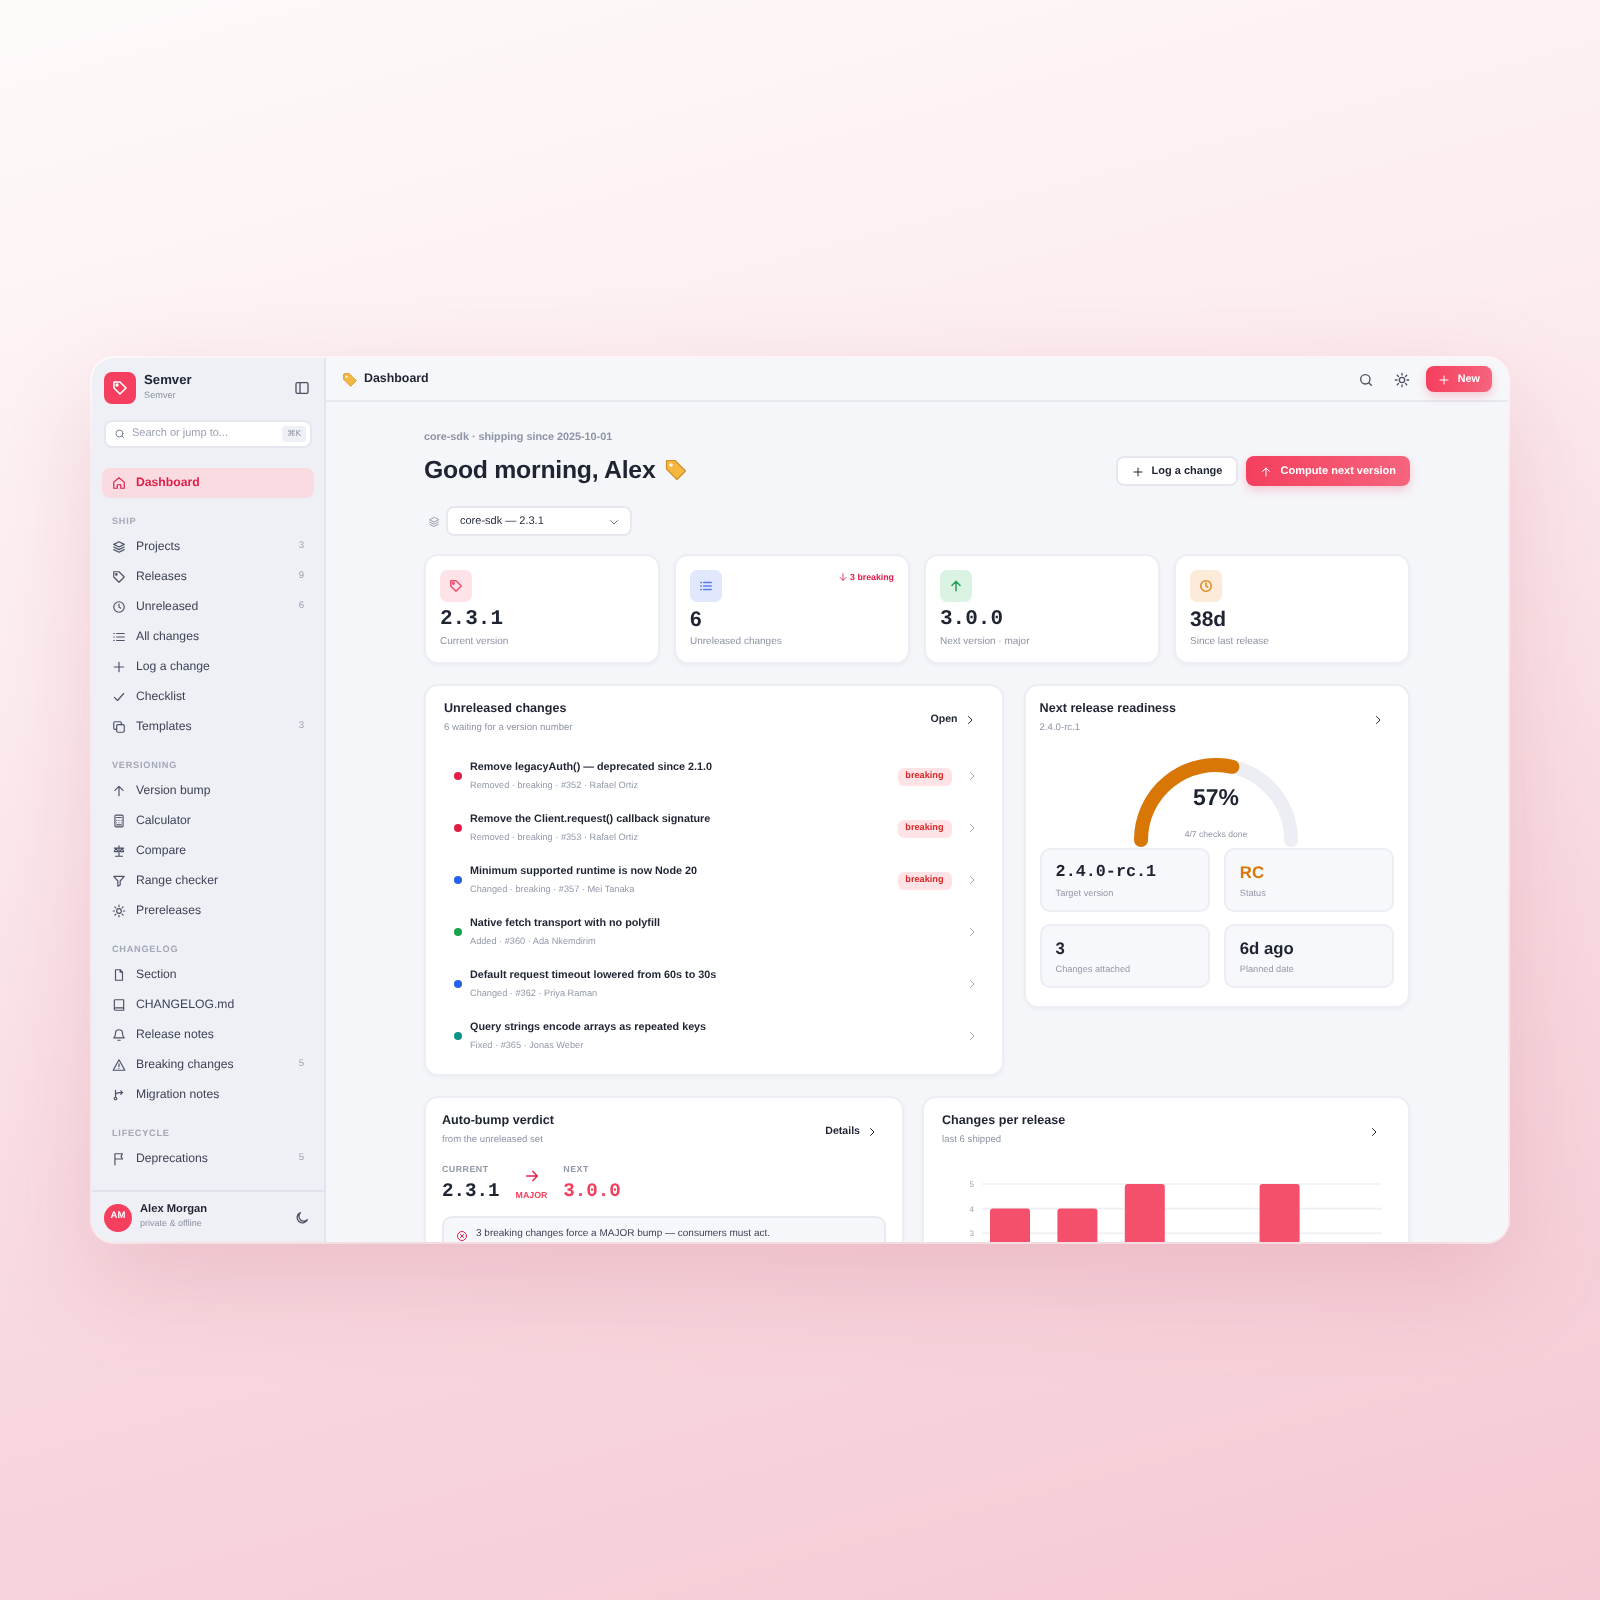  Describe the element at coordinates (119, 881) in the screenshot. I see `funnel-icon` at that location.